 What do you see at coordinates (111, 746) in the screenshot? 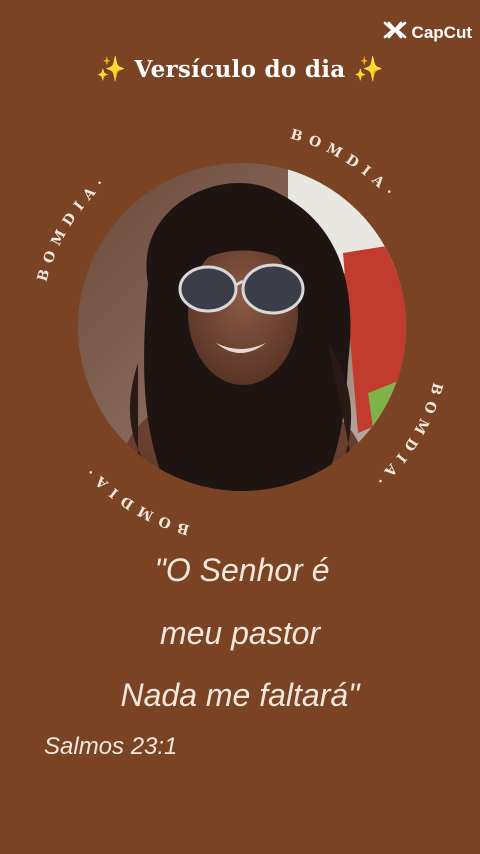
I see `verse-reference: Salmos 23:1` at bounding box center [111, 746].